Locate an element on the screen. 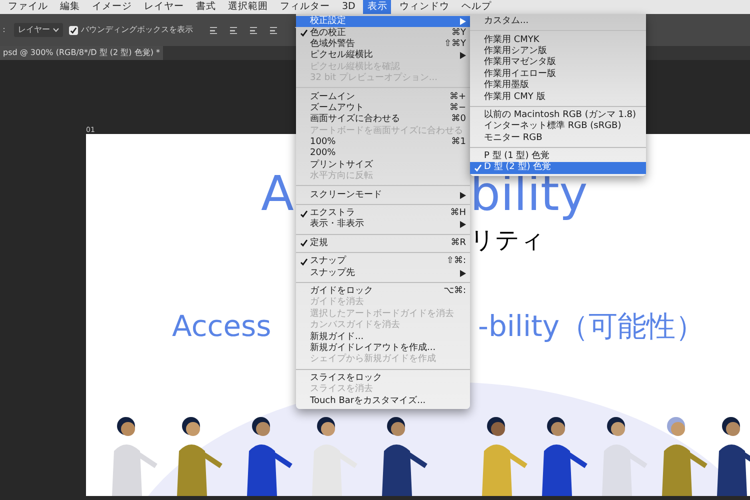  menu-item: 100% ⌘1 is located at coordinates (383, 142).